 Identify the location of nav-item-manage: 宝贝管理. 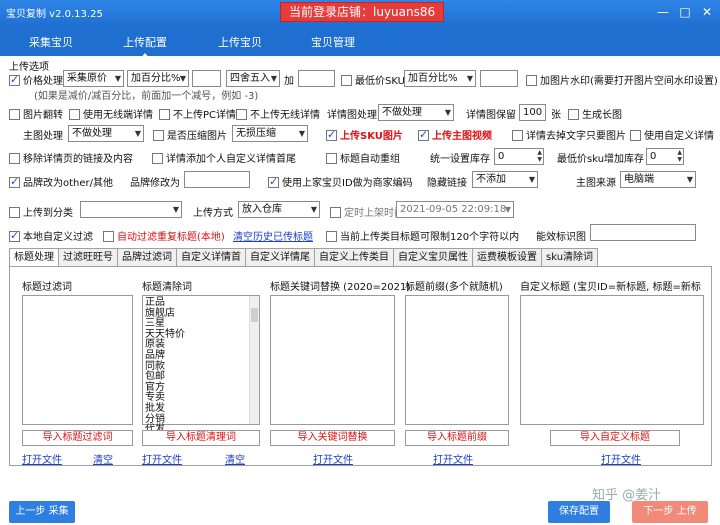
(333, 42).